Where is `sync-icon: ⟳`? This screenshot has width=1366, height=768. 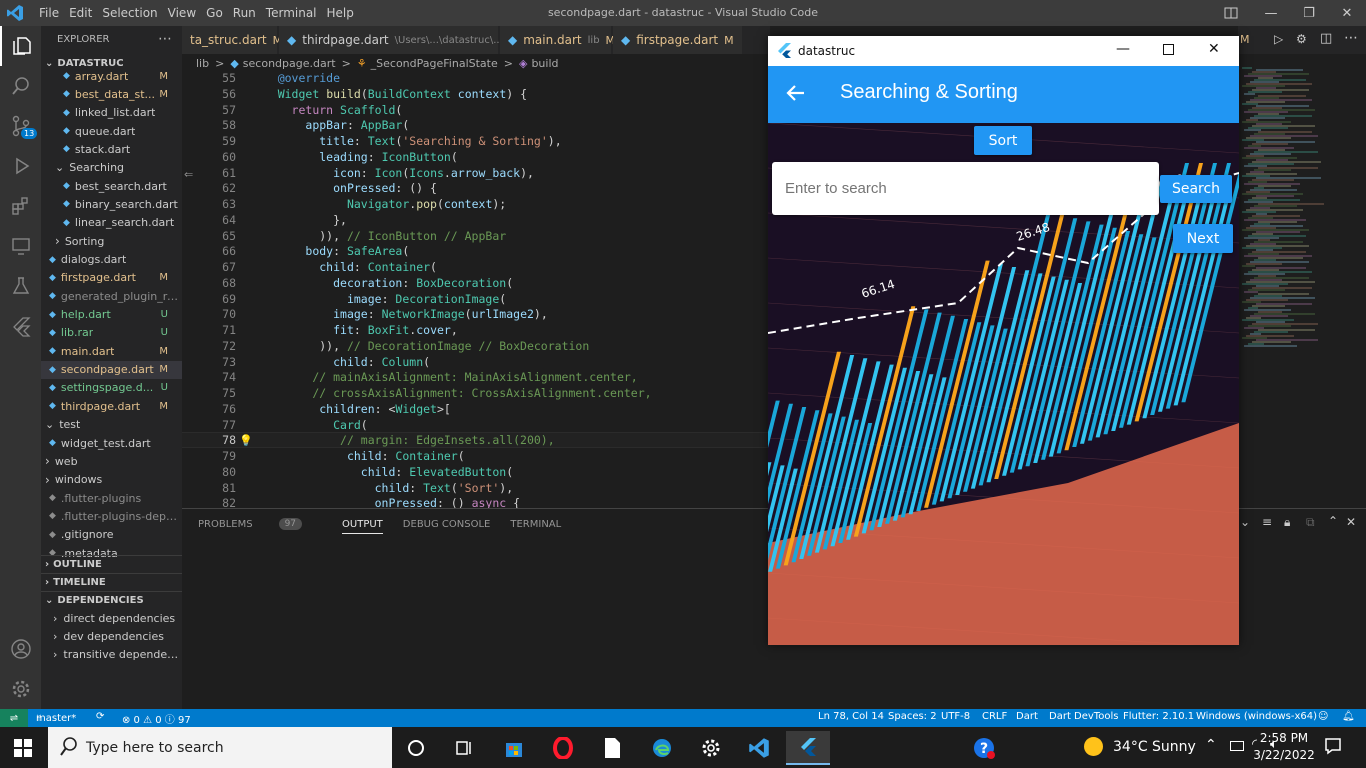
sync-icon: ⟳ is located at coordinates (100, 716).